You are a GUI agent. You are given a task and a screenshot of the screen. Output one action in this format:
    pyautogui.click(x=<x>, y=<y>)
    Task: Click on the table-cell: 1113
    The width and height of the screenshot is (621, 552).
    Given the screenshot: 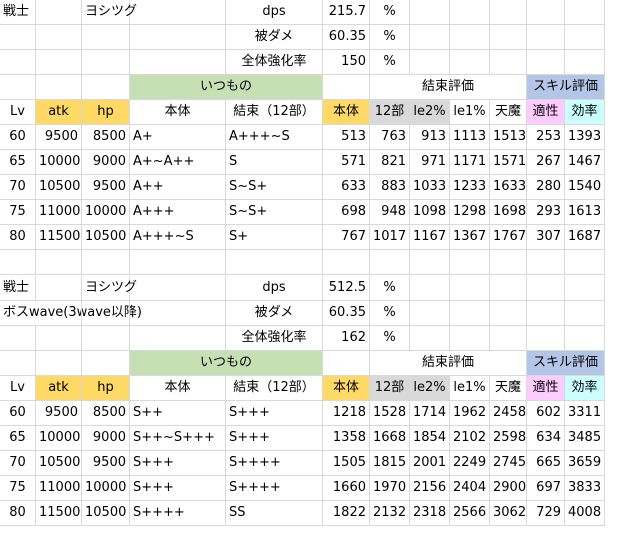 What is the action you would take?
    pyautogui.click(x=470, y=137)
    